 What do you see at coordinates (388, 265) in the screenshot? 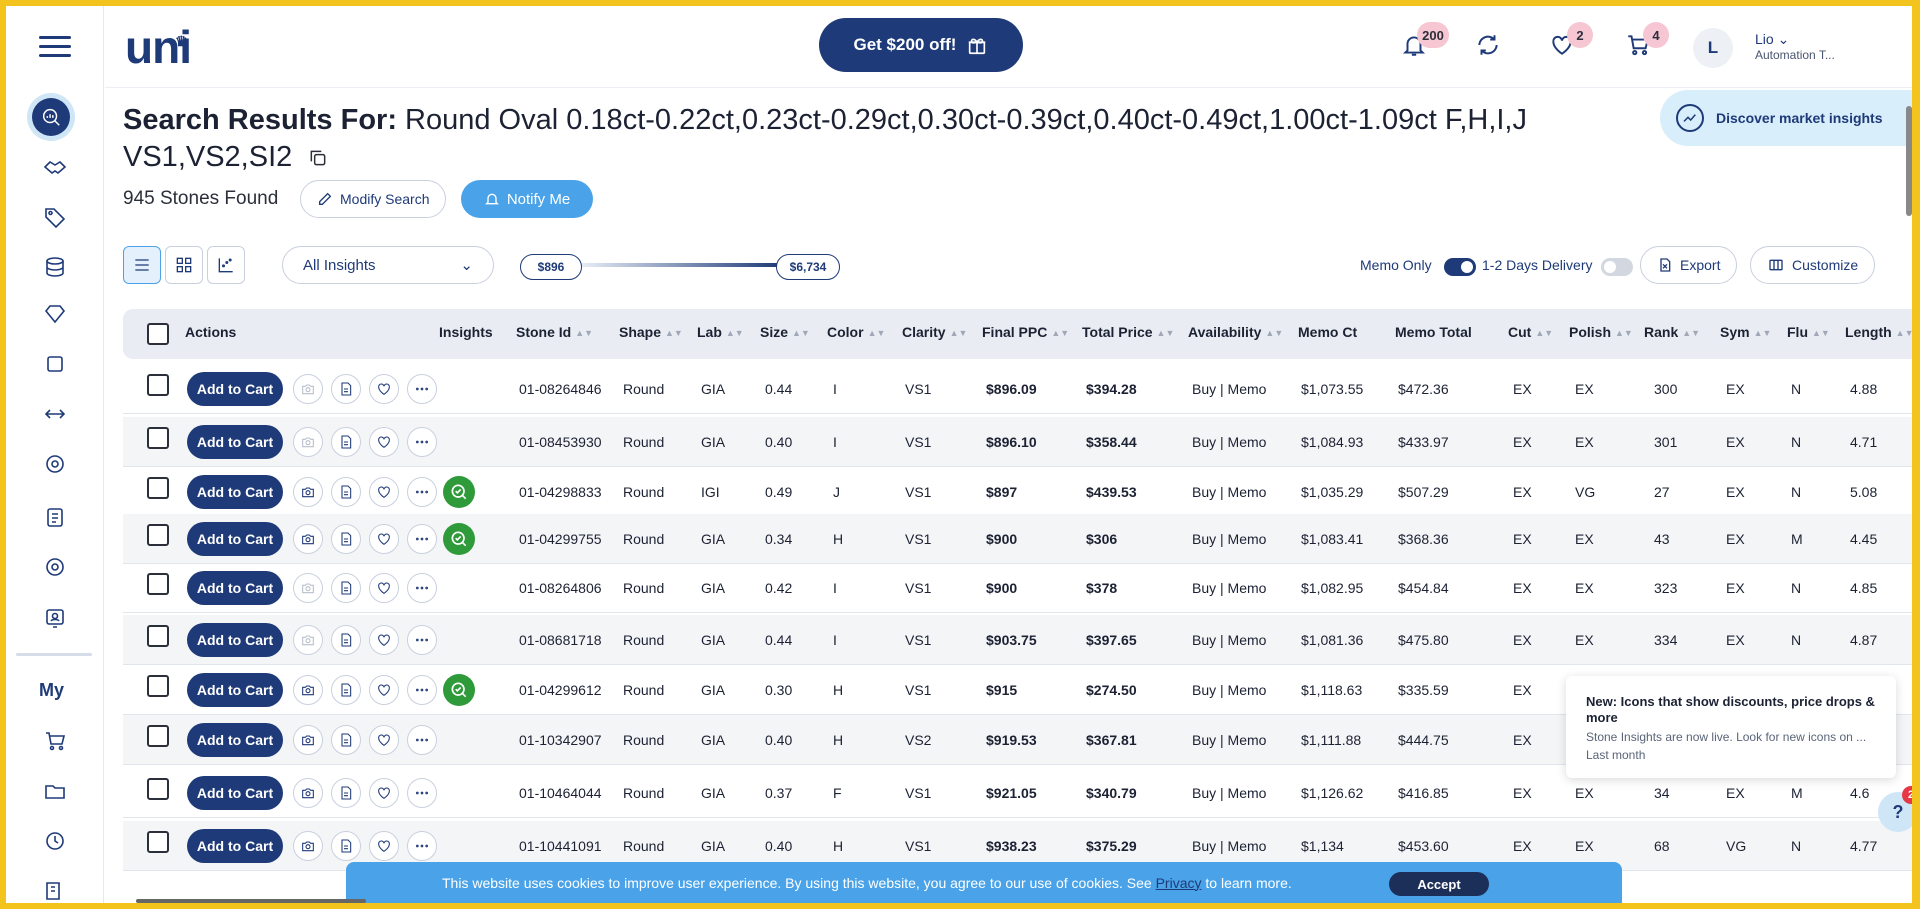
I see `insights-select: All Insights ⌄` at bounding box center [388, 265].